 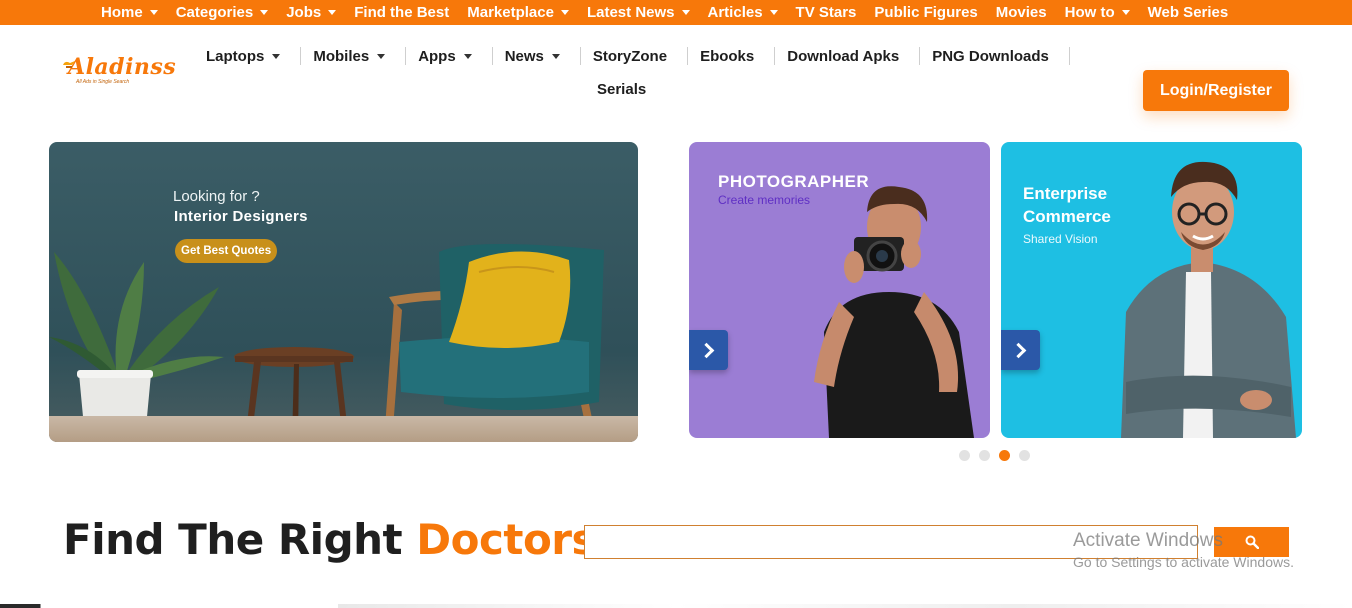 I want to click on nav-item-mobiles: Mobiles, so click(x=354, y=56).